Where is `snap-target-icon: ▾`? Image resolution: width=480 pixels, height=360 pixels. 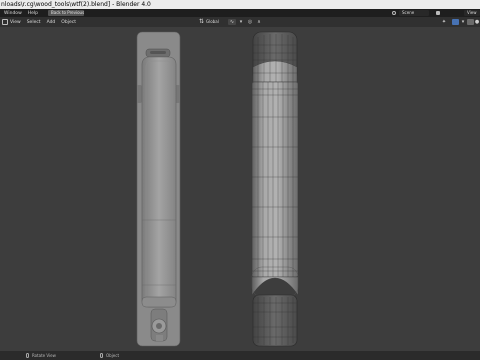
snap-target-icon: ▾ is located at coordinates (241, 22).